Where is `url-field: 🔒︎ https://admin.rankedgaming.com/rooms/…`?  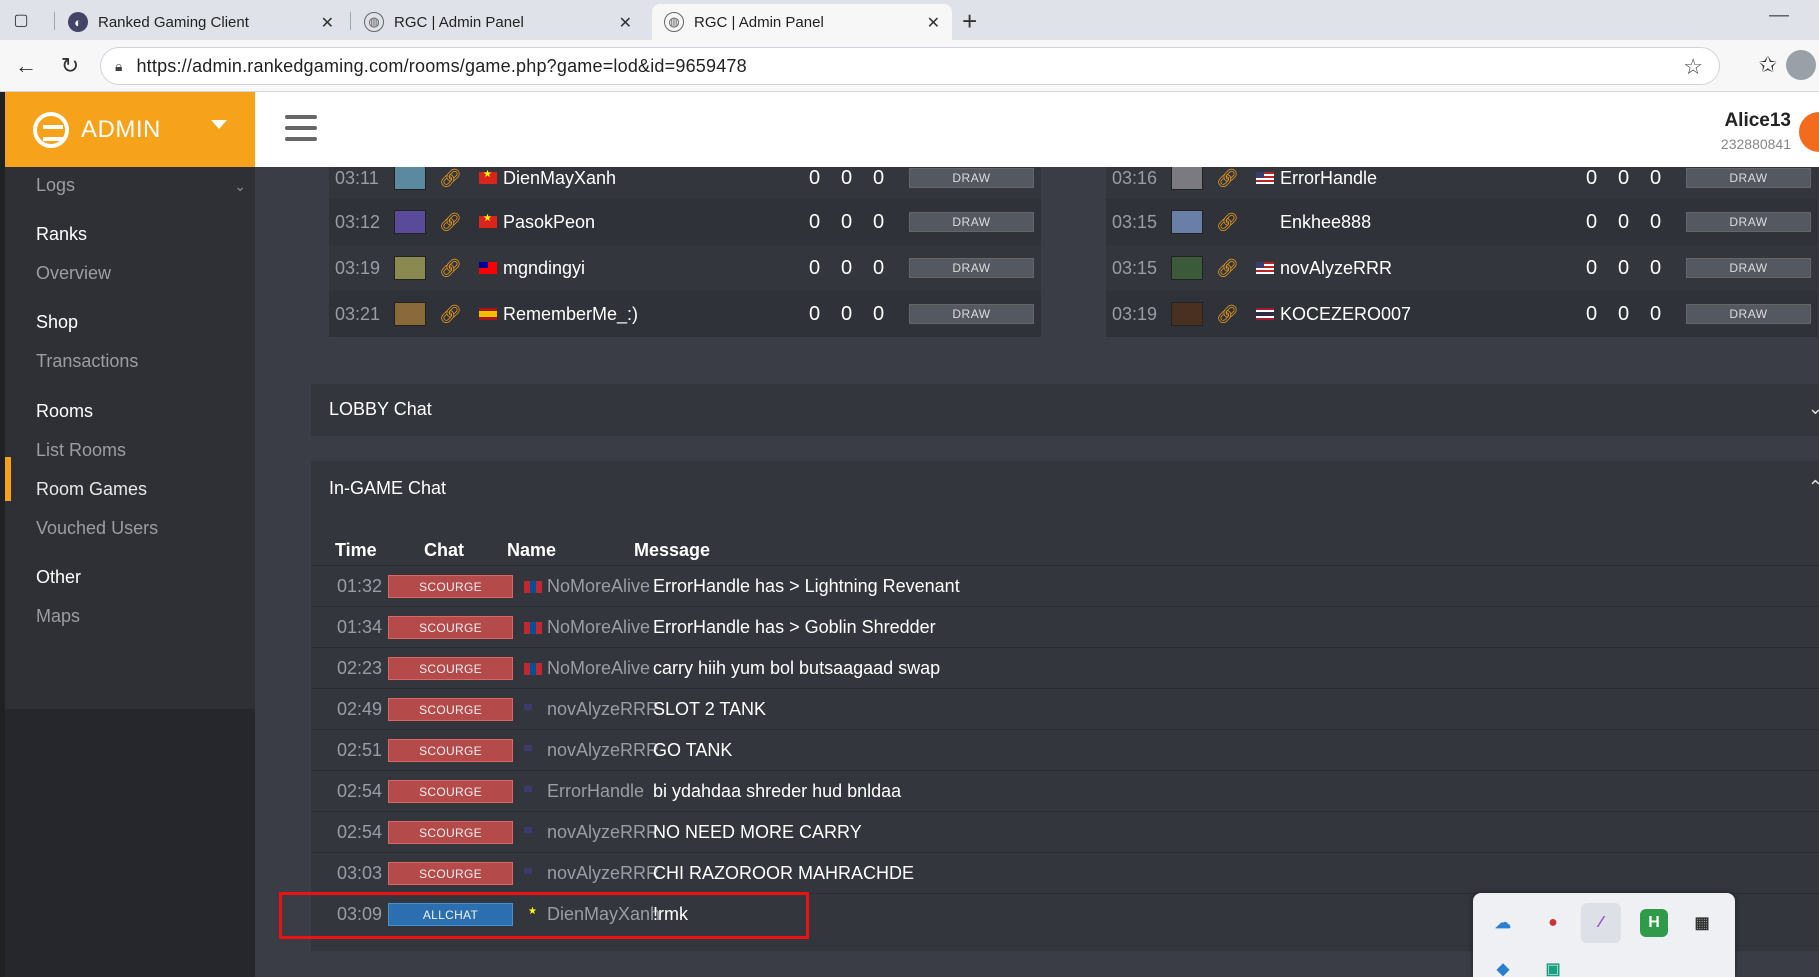 url-field: 🔒︎ https://admin.rankedgaming.com/rooms/… is located at coordinates (910, 66).